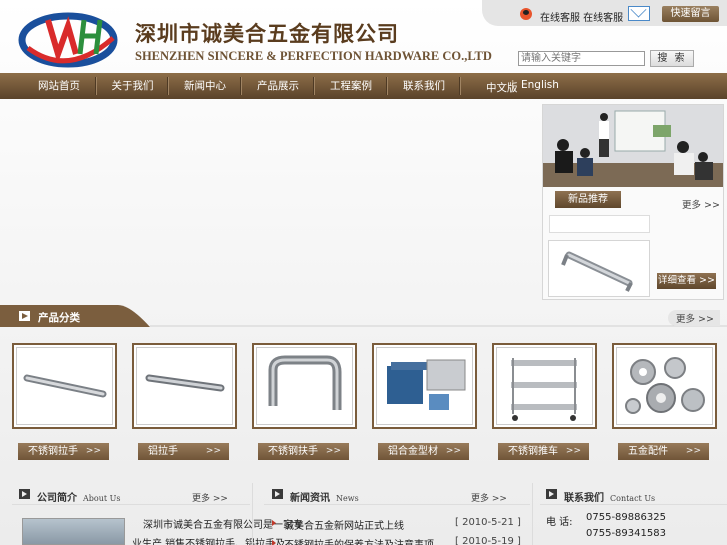 This screenshot has width=727, height=545. I want to click on meeting-photo, so click(633, 146).